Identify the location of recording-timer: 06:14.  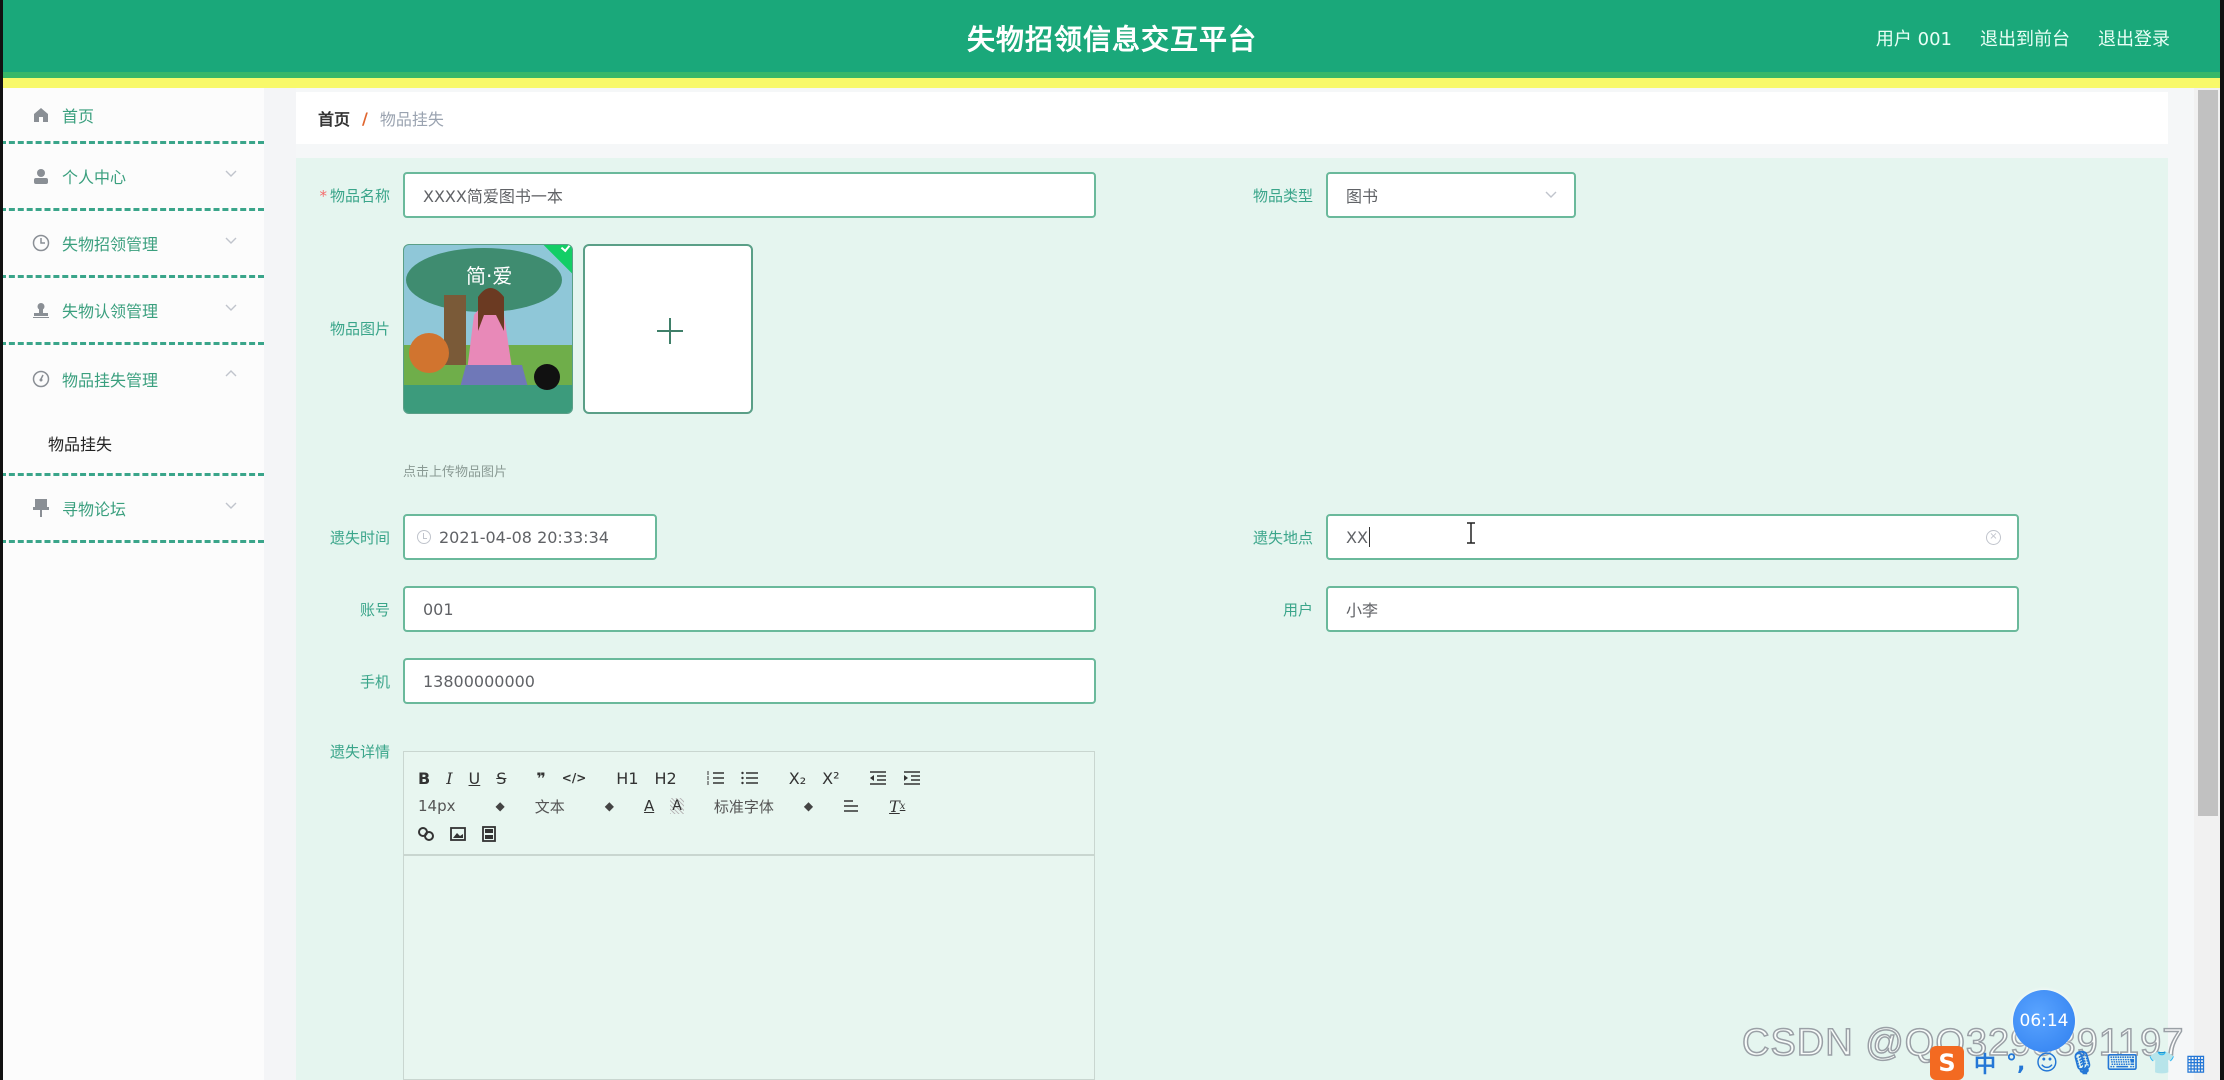
(2044, 1021).